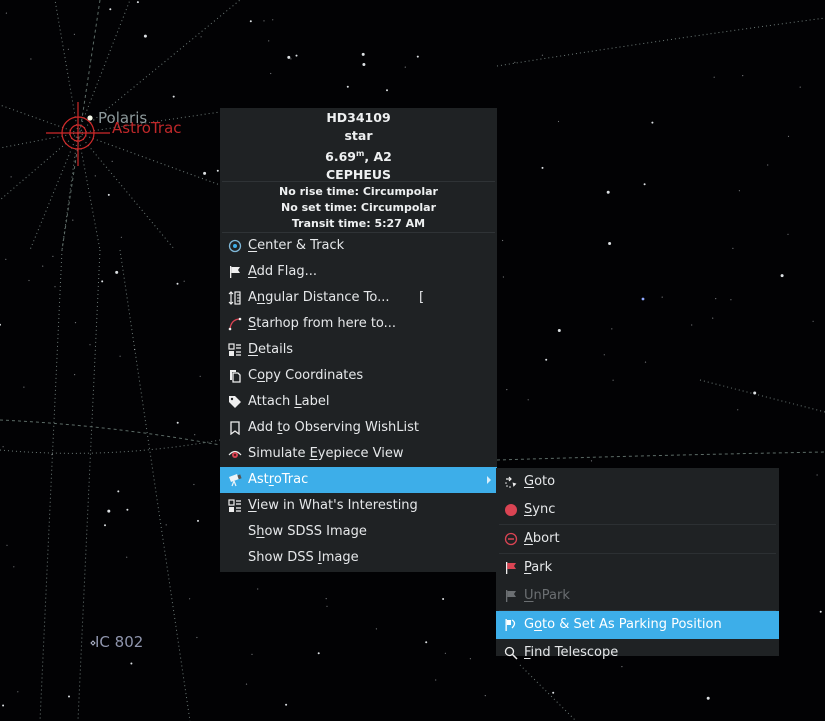 This screenshot has width=825, height=721. I want to click on telescope-label: AstroTrac, so click(147, 128).